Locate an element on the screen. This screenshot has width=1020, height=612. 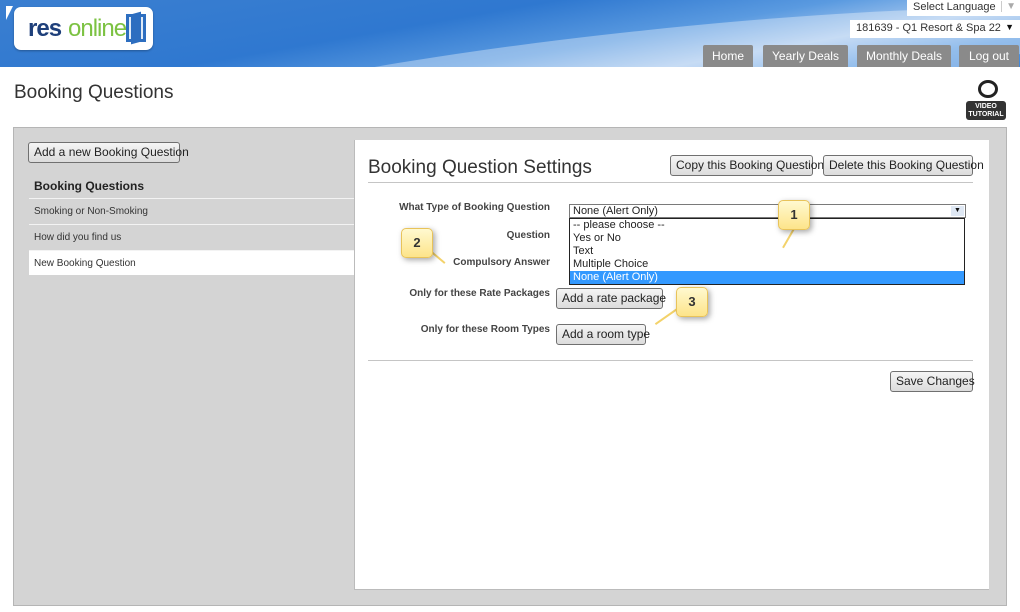
hotel-select-value: 181639 - Q1 Resort & Spa 22 is located at coordinates (928, 28).